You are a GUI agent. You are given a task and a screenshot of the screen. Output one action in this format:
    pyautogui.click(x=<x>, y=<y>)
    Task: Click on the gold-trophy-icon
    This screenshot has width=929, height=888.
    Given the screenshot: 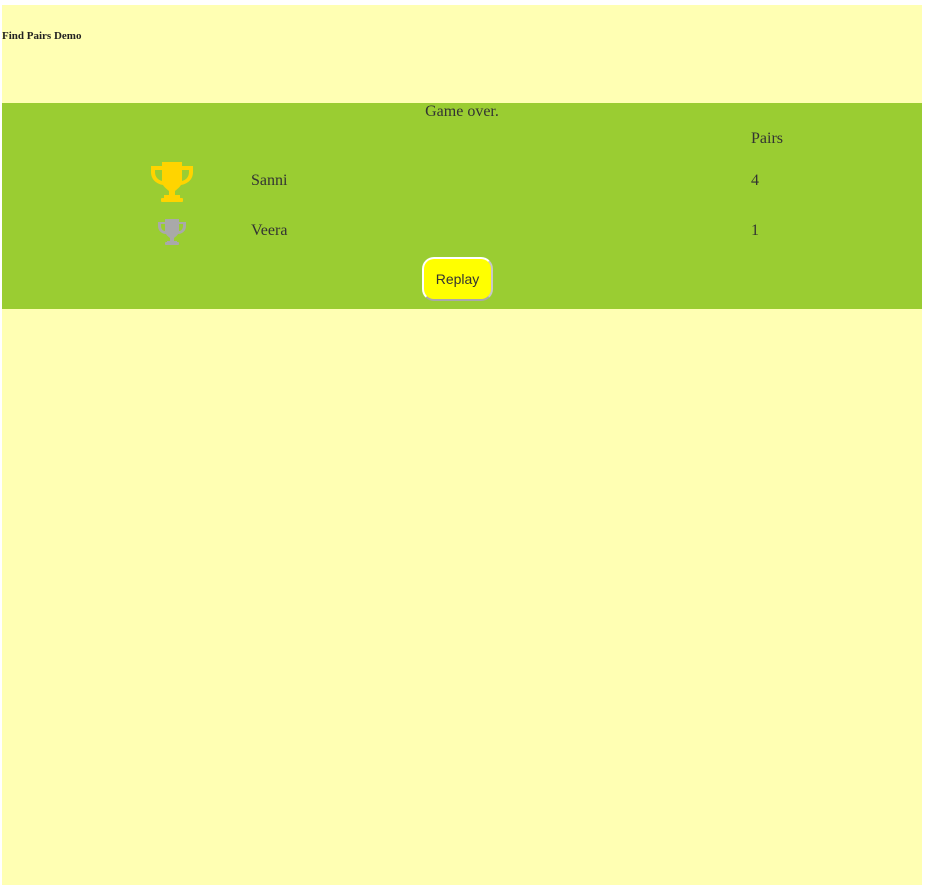 What is the action you would take?
    pyautogui.click(x=172, y=182)
    